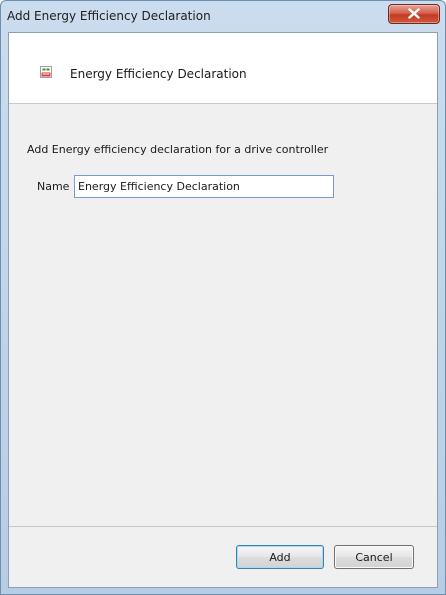 This screenshot has height=595, width=446. Describe the element at coordinates (204, 186) in the screenshot. I see `name-input` at that location.